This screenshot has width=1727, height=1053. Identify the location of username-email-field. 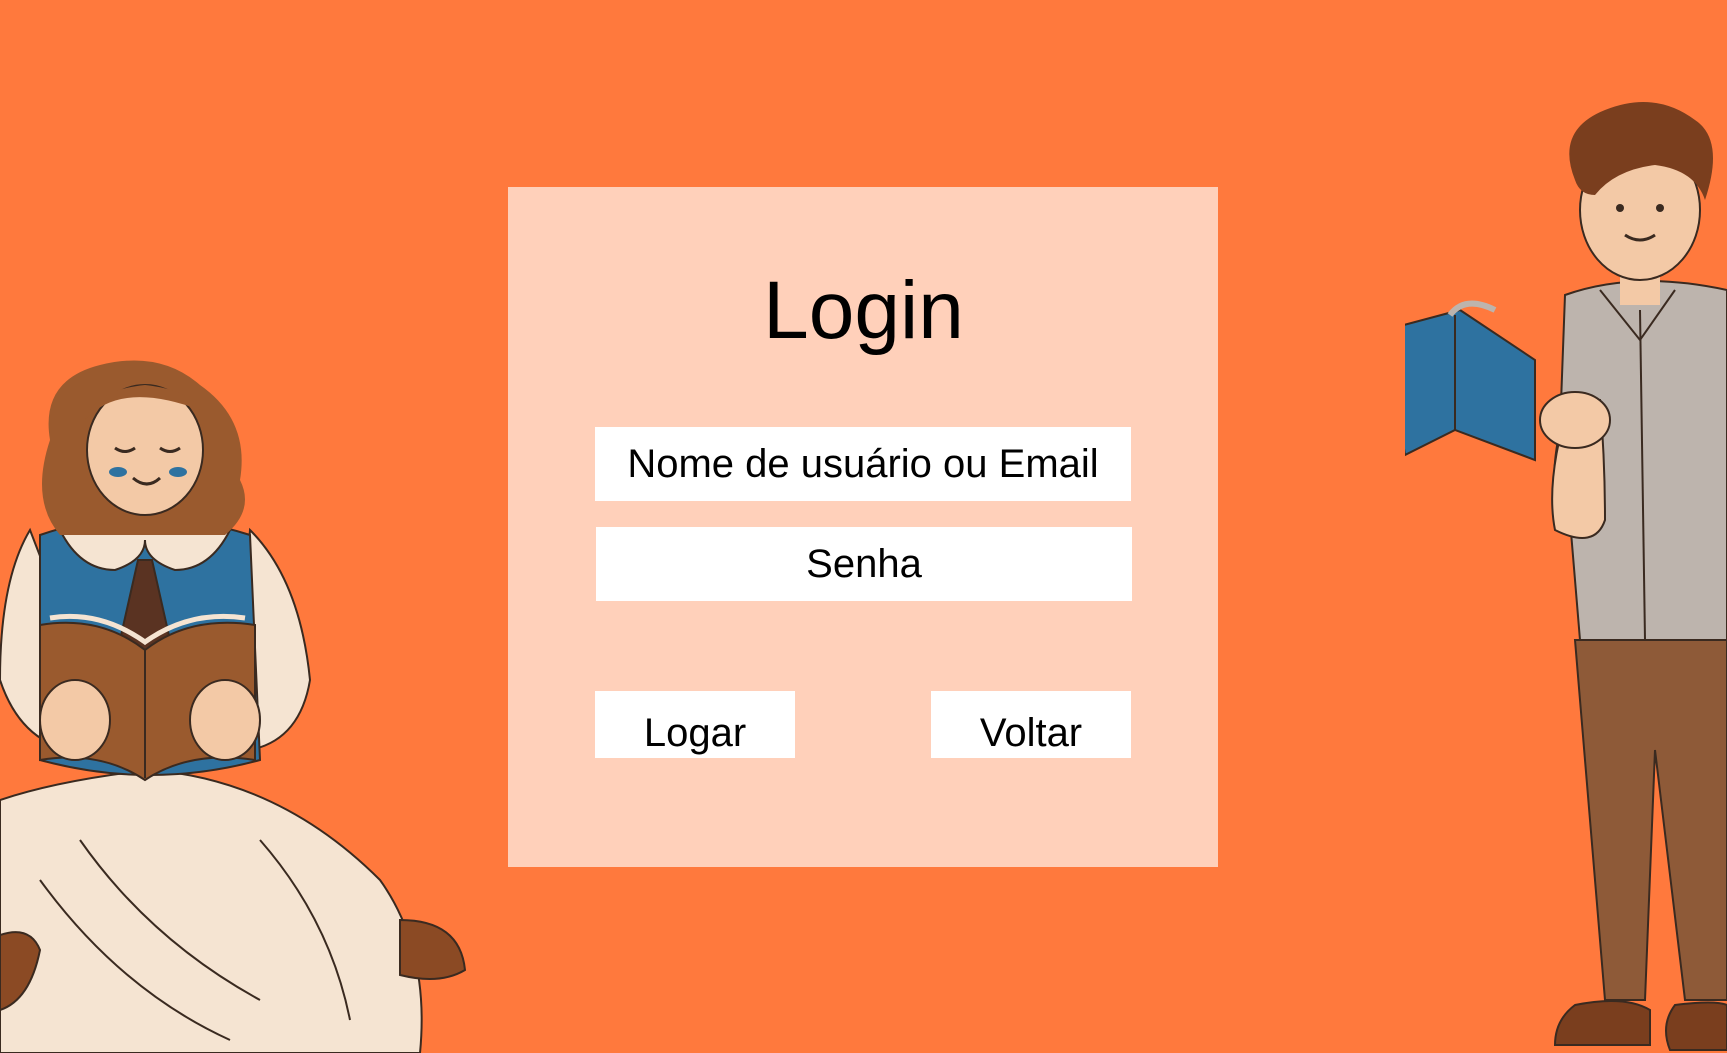
(863, 464).